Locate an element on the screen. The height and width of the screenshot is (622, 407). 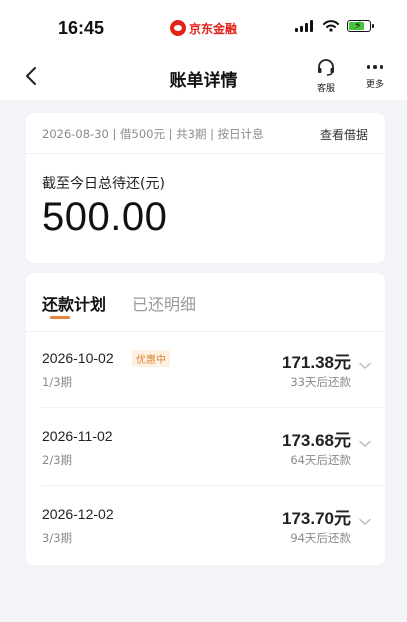
jd-logo-icon is located at coordinates (178, 28).